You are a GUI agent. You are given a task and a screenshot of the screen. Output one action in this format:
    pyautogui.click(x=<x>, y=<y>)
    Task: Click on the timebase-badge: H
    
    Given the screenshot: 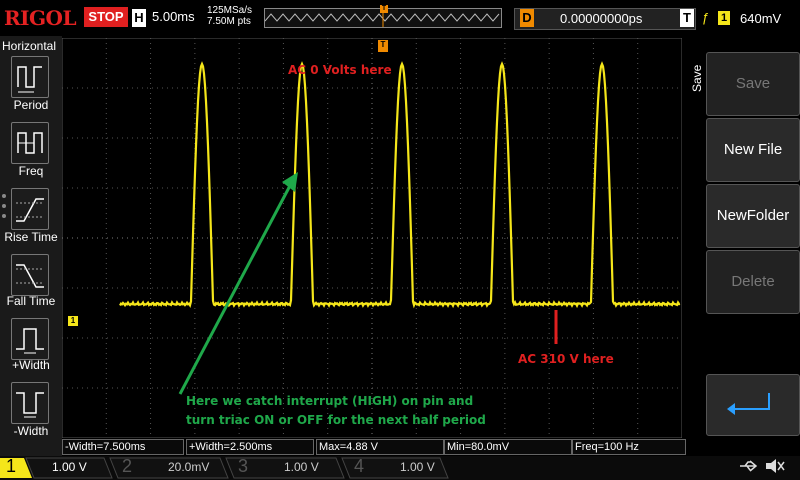 What is the action you would take?
    pyautogui.click(x=139, y=18)
    